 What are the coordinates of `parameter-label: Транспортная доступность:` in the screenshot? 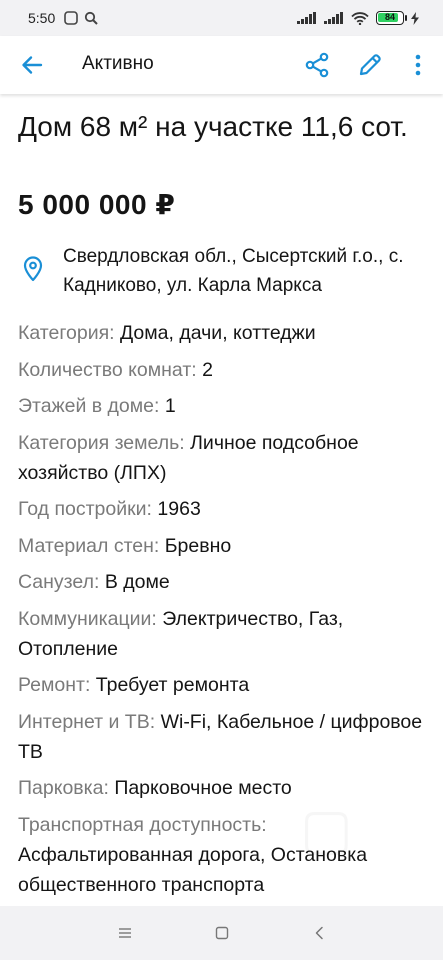 It's located at (142, 824).